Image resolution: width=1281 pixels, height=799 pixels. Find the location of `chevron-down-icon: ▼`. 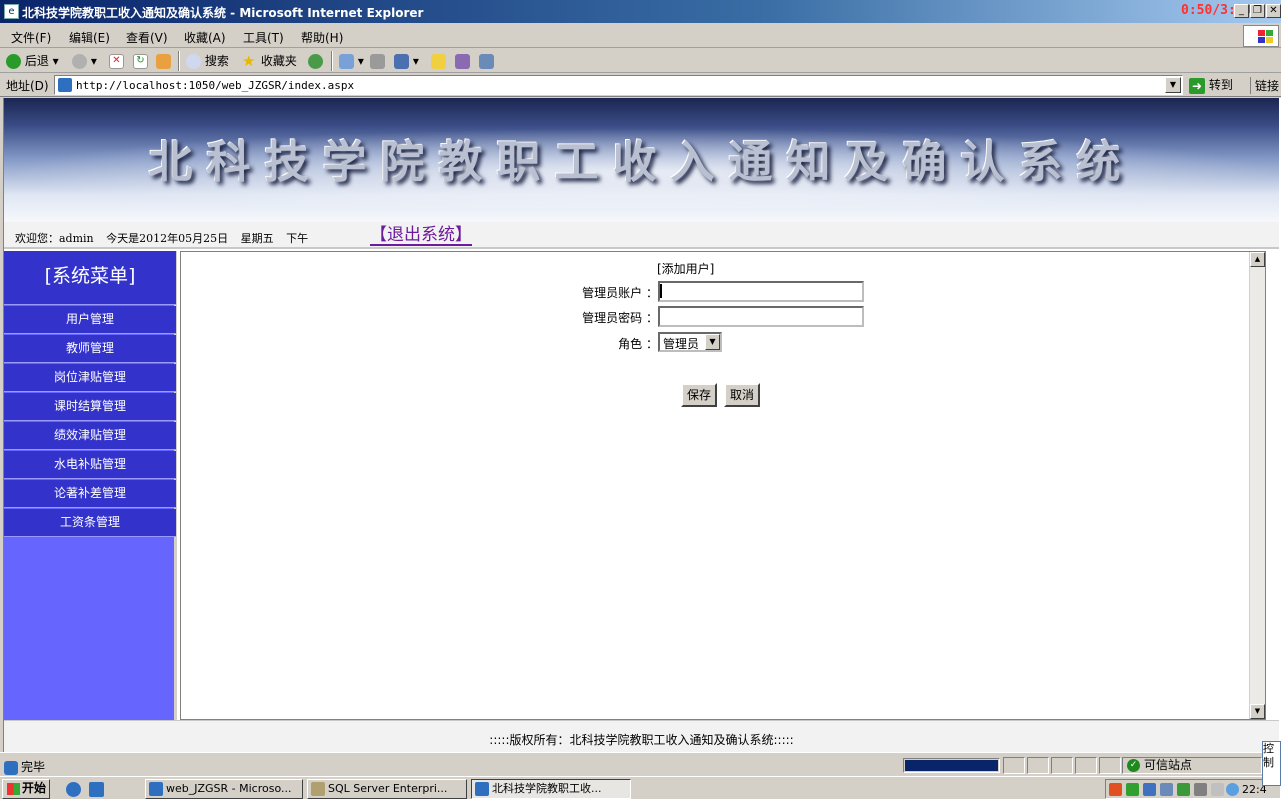

chevron-down-icon: ▼ is located at coordinates (712, 342).